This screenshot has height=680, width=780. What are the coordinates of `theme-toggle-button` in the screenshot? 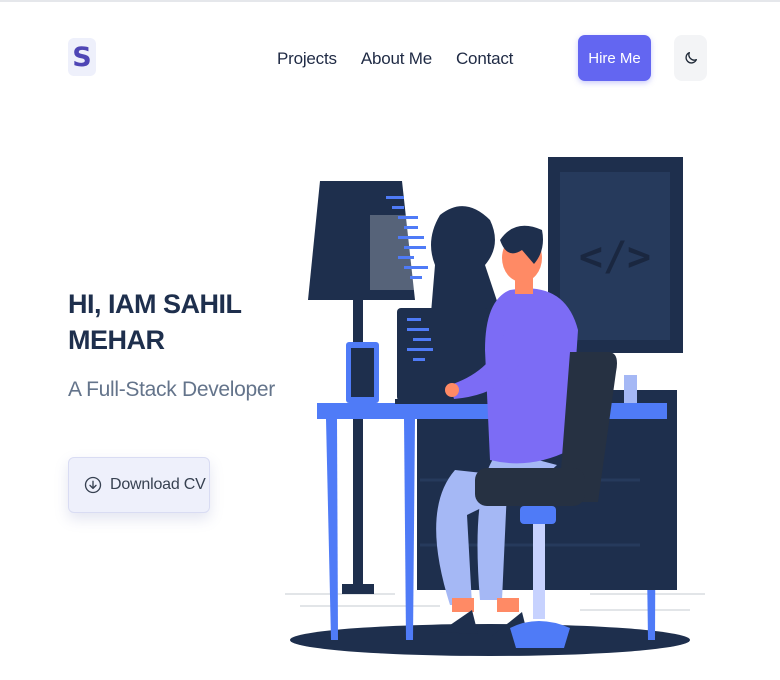 It's located at (690, 58).